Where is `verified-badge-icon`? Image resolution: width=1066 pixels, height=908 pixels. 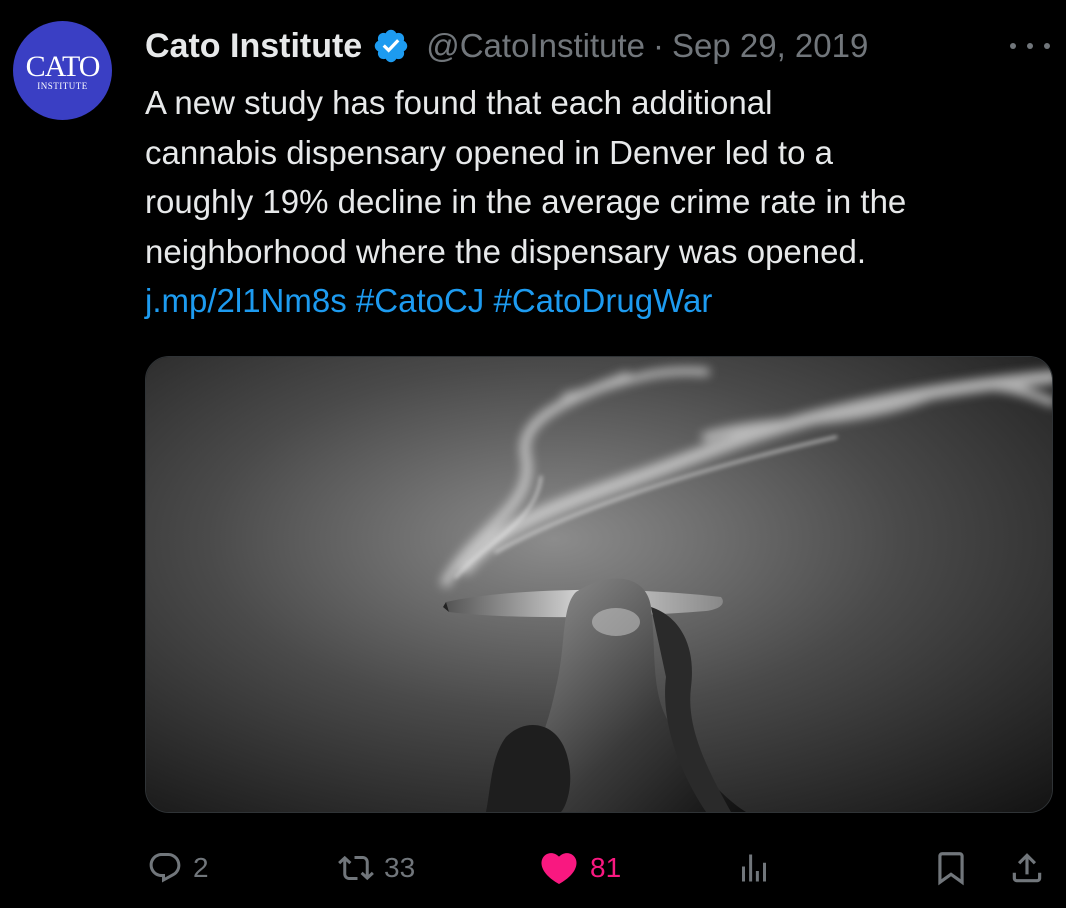 verified-badge-icon is located at coordinates (391, 46).